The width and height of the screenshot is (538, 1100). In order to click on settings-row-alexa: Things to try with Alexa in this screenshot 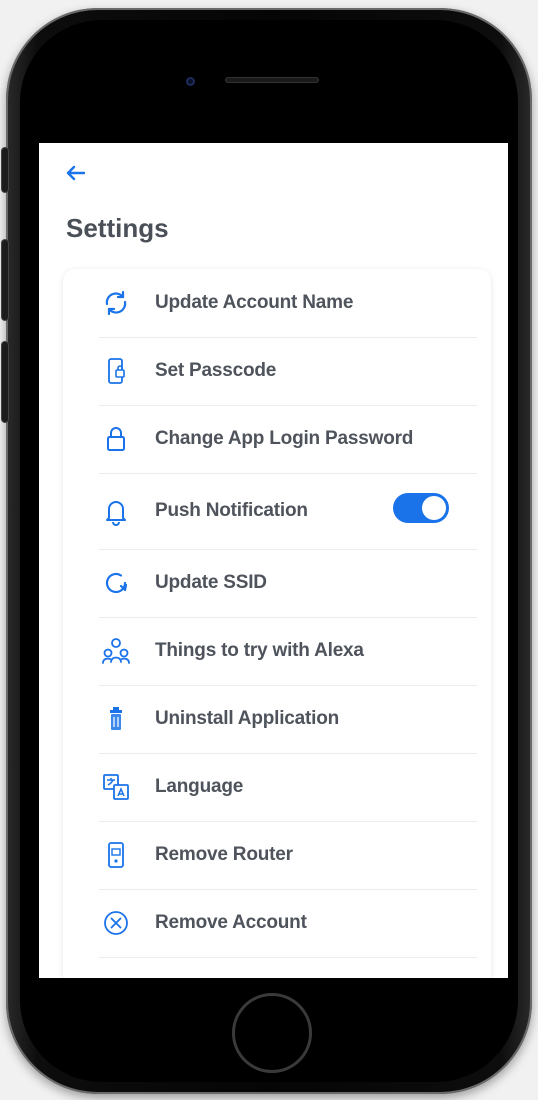, I will do `click(288, 651)`.